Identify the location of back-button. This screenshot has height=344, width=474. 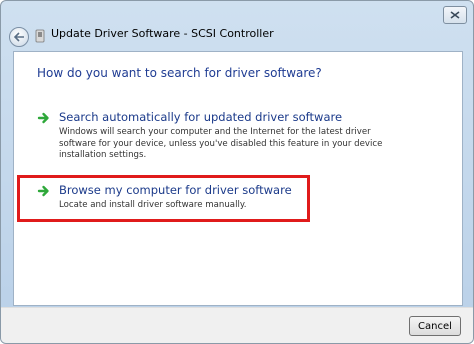
(19, 37).